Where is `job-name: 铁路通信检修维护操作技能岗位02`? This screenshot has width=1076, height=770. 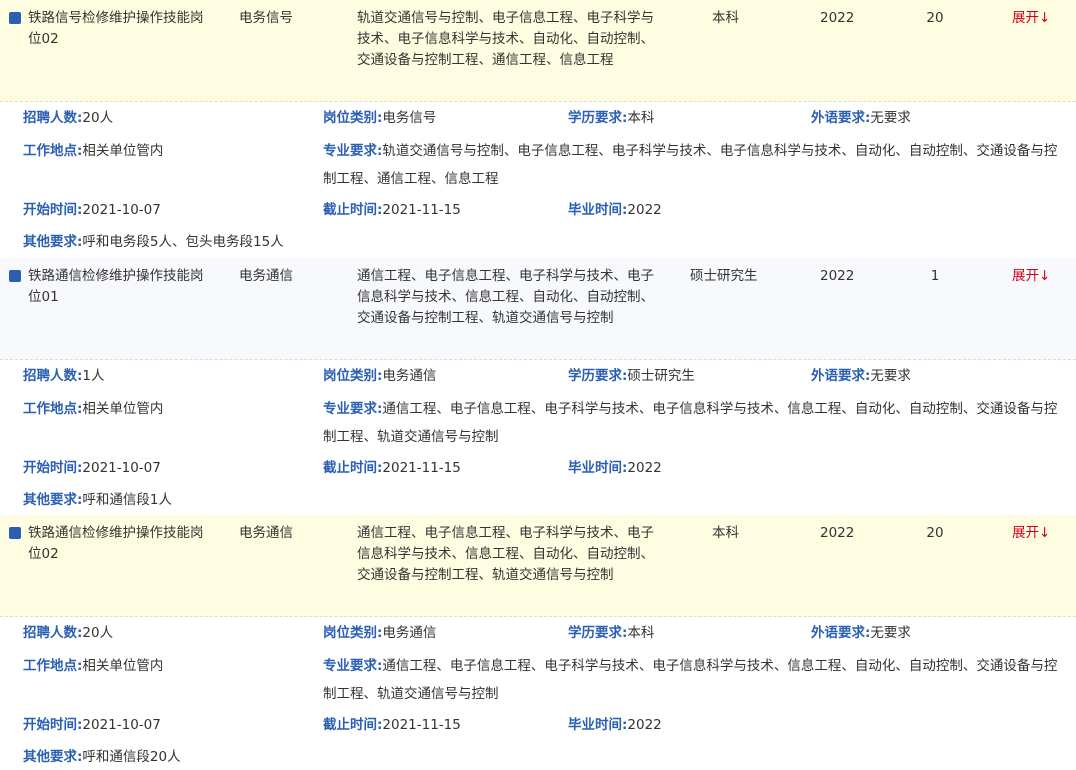 job-name: 铁路通信检修维护操作技能岗位02 is located at coordinates (116, 543).